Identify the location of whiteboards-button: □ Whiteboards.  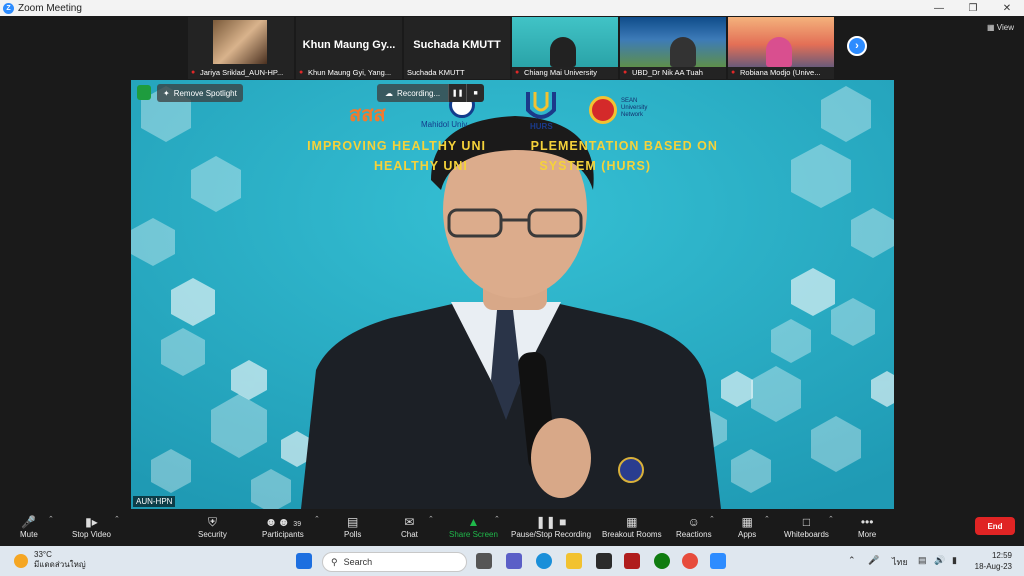
(806, 526).